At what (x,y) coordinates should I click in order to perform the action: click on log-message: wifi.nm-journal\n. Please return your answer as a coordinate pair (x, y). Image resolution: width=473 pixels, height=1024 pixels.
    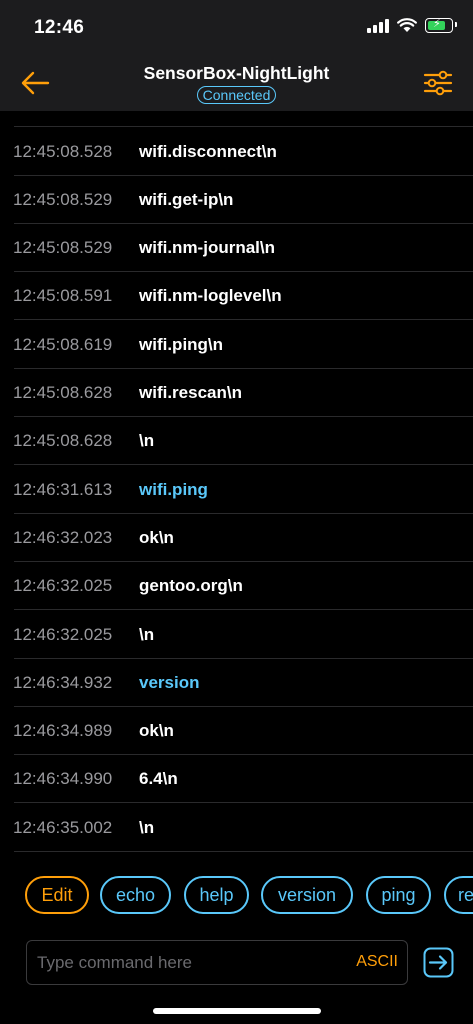
    Looking at the image, I should click on (207, 247).